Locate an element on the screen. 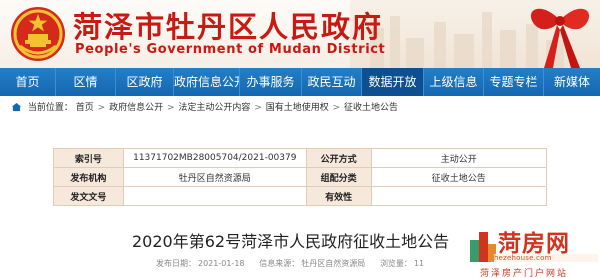 This screenshot has width=600, height=278. publisher-value: 牡丹区自然资源局 is located at coordinates (214, 177).